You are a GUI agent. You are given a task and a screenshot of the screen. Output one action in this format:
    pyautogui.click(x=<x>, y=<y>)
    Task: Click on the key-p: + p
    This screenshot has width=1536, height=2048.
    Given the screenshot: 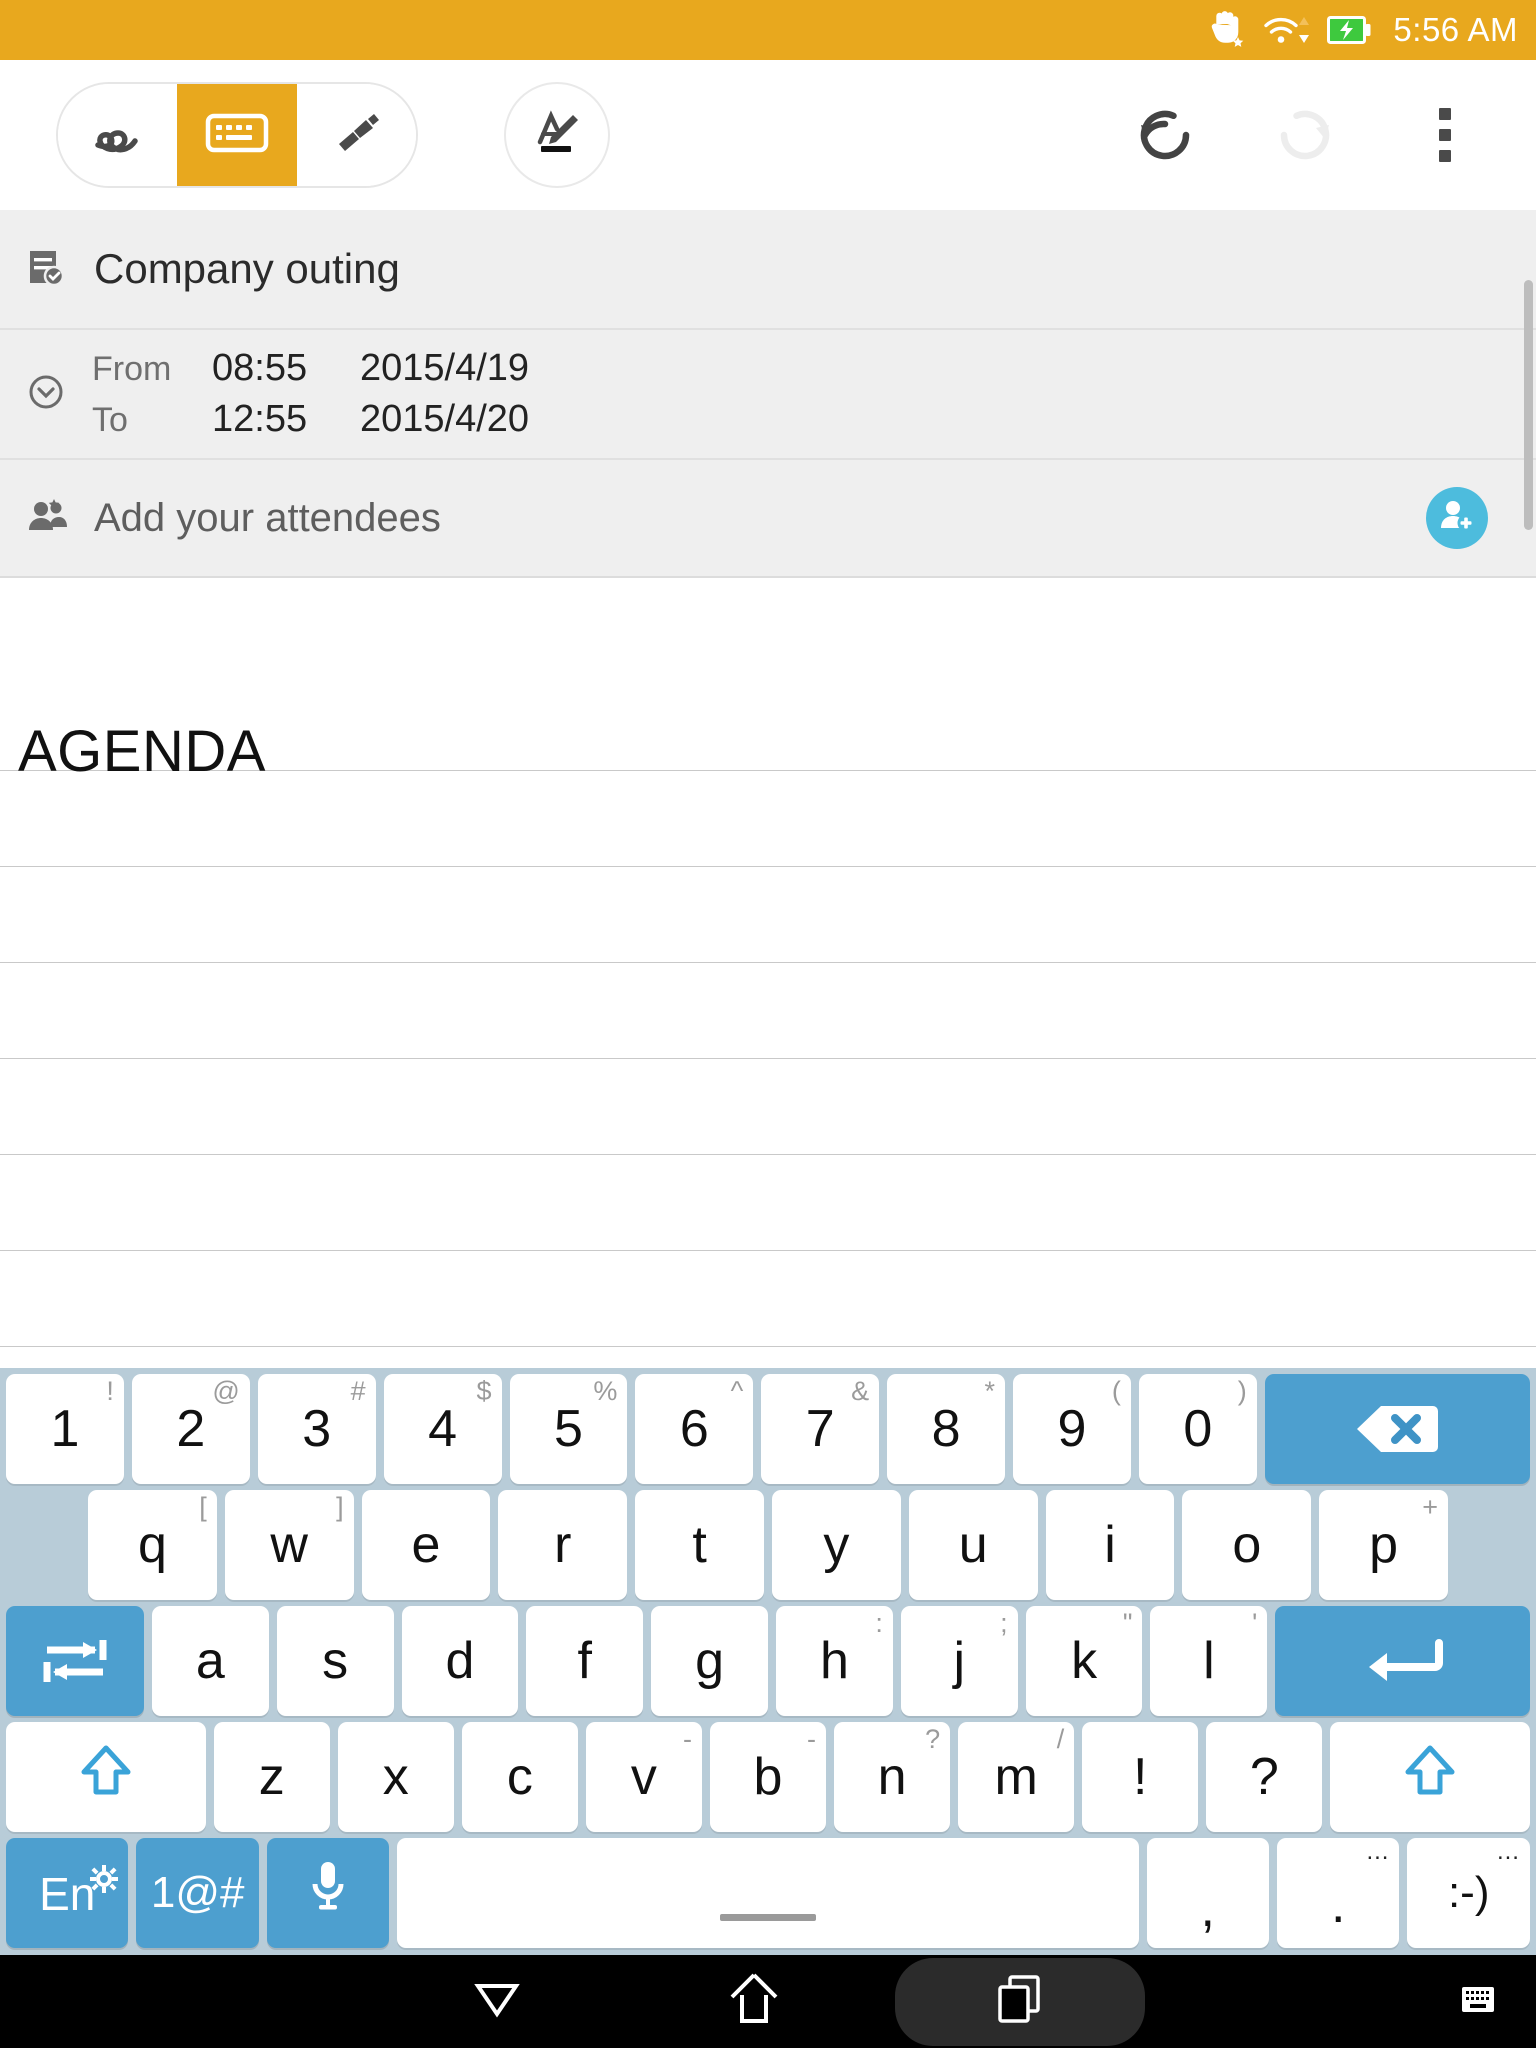 What is the action you would take?
    pyautogui.click(x=1383, y=1545)
    